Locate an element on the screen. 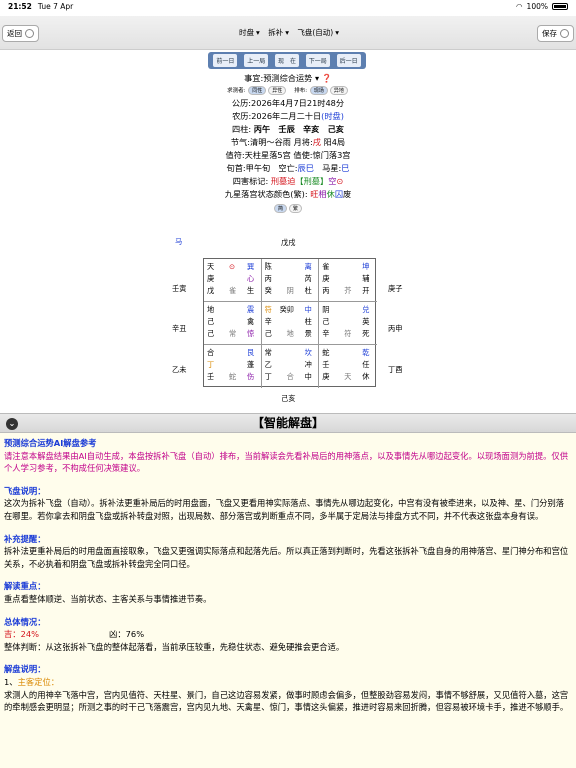  mode-method-dropdown: 拆补 ▾ is located at coordinates (277, 32).